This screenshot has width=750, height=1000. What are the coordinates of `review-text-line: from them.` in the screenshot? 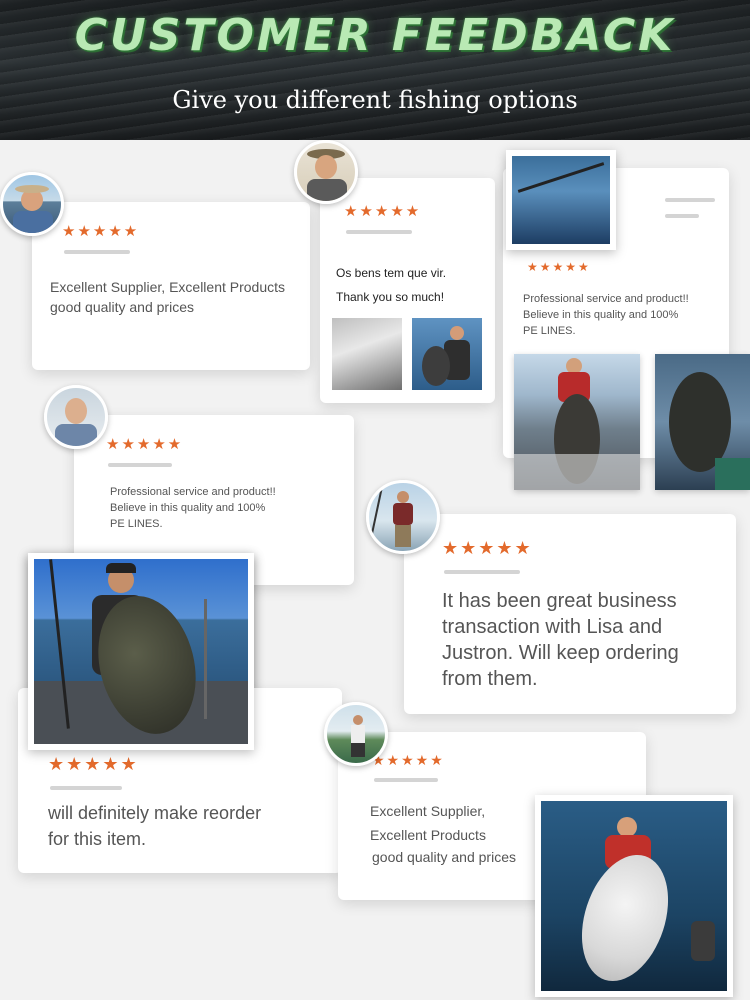 It's located at (490, 679).